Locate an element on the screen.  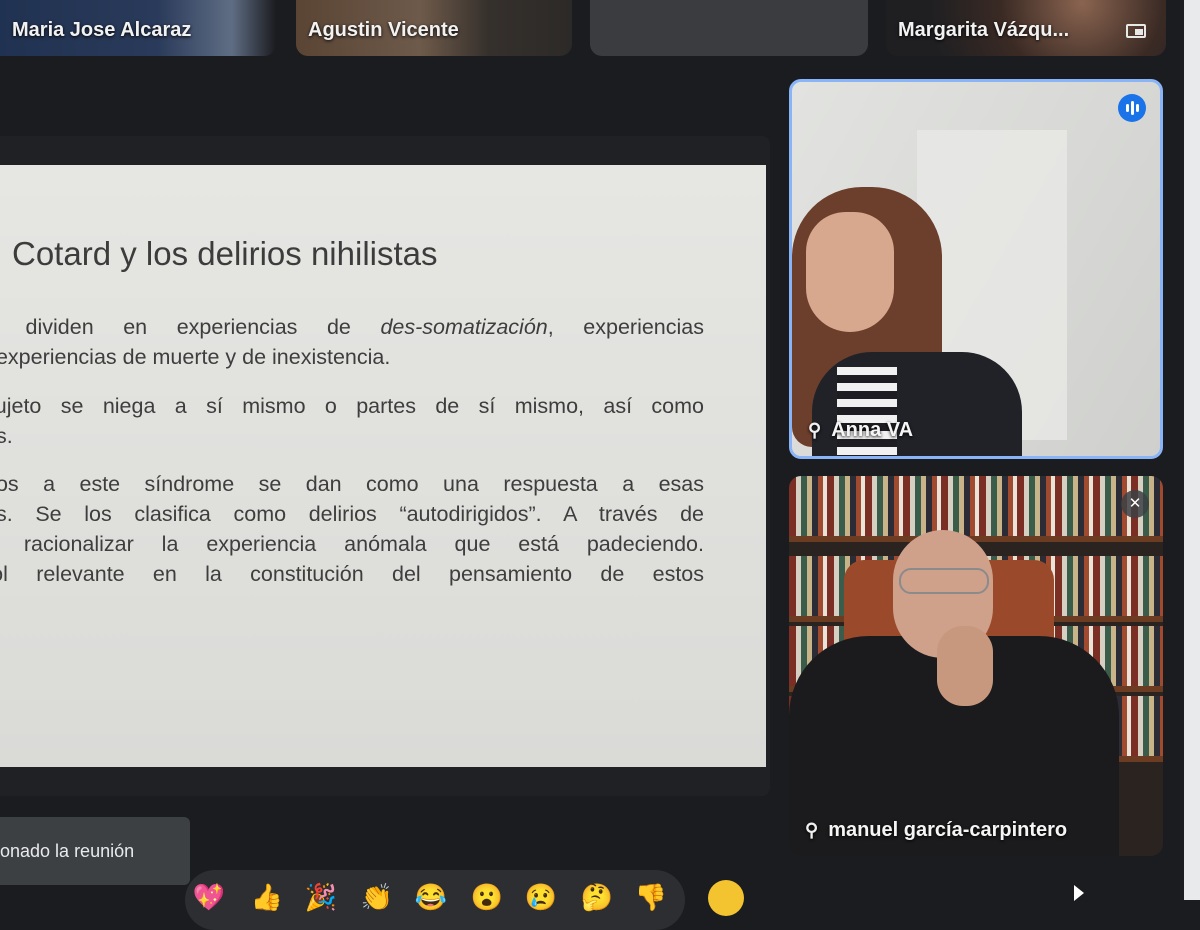
participant-tile-agustin: Agustin Vicente is located at coordinates (434, 28).